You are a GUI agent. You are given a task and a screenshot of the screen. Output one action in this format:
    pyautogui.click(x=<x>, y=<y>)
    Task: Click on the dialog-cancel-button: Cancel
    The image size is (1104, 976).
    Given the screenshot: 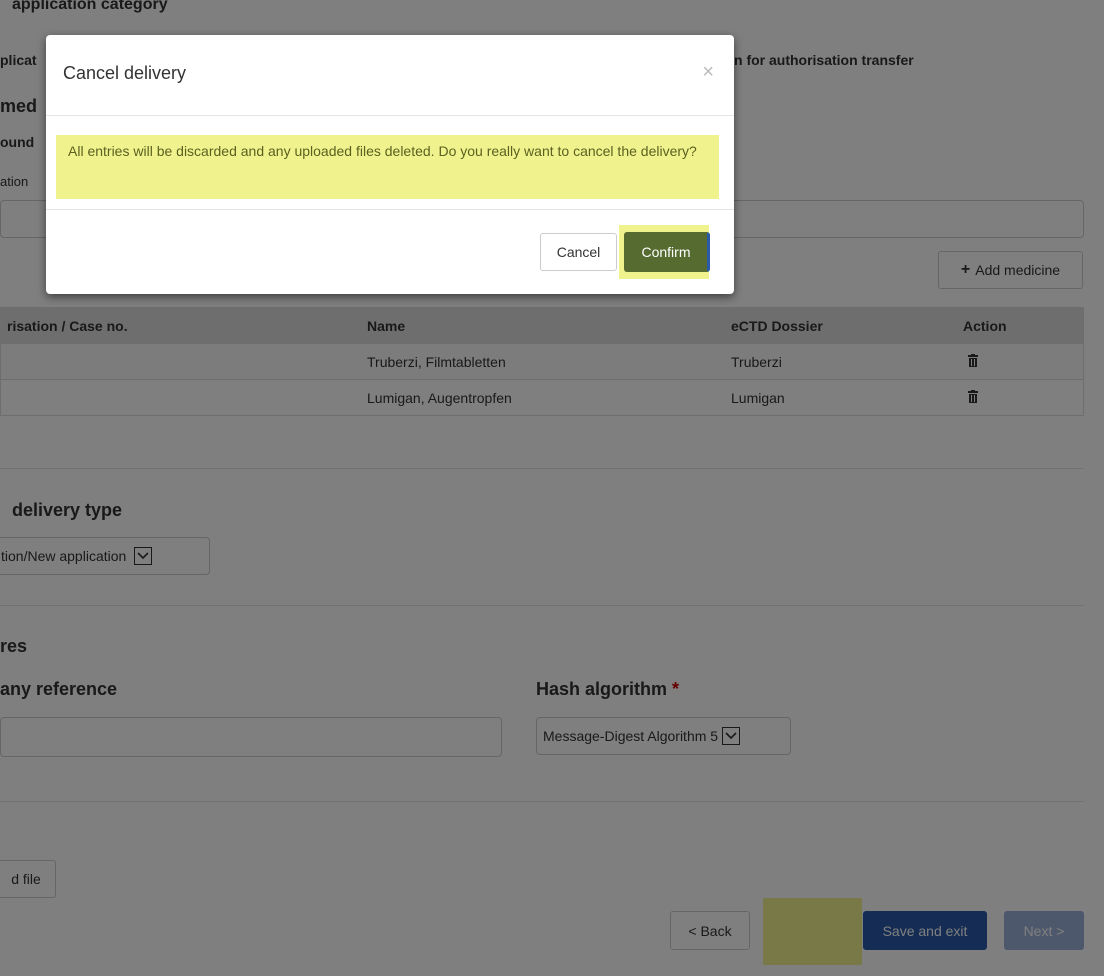 What is the action you would take?
    pyautogui.click(x=578, y=252)
    